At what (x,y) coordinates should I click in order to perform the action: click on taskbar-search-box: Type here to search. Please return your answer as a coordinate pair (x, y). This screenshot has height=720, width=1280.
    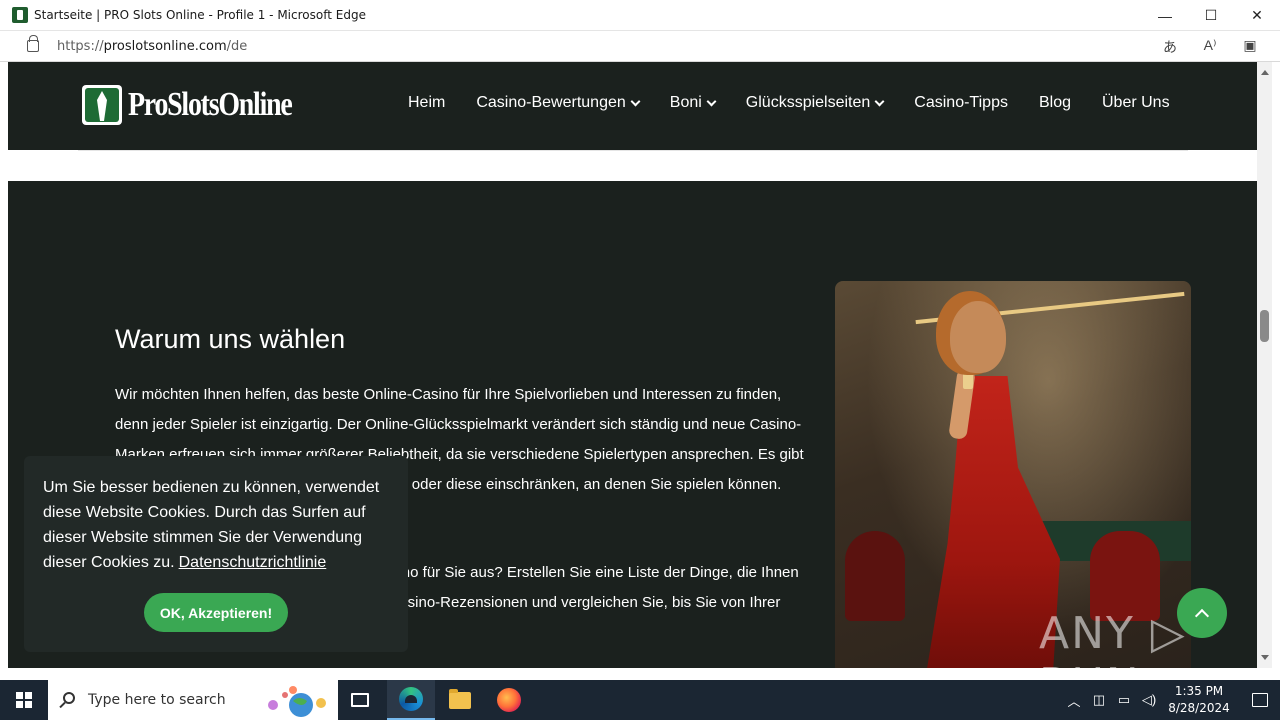
    Looking at the image, I should click on (193, 700).